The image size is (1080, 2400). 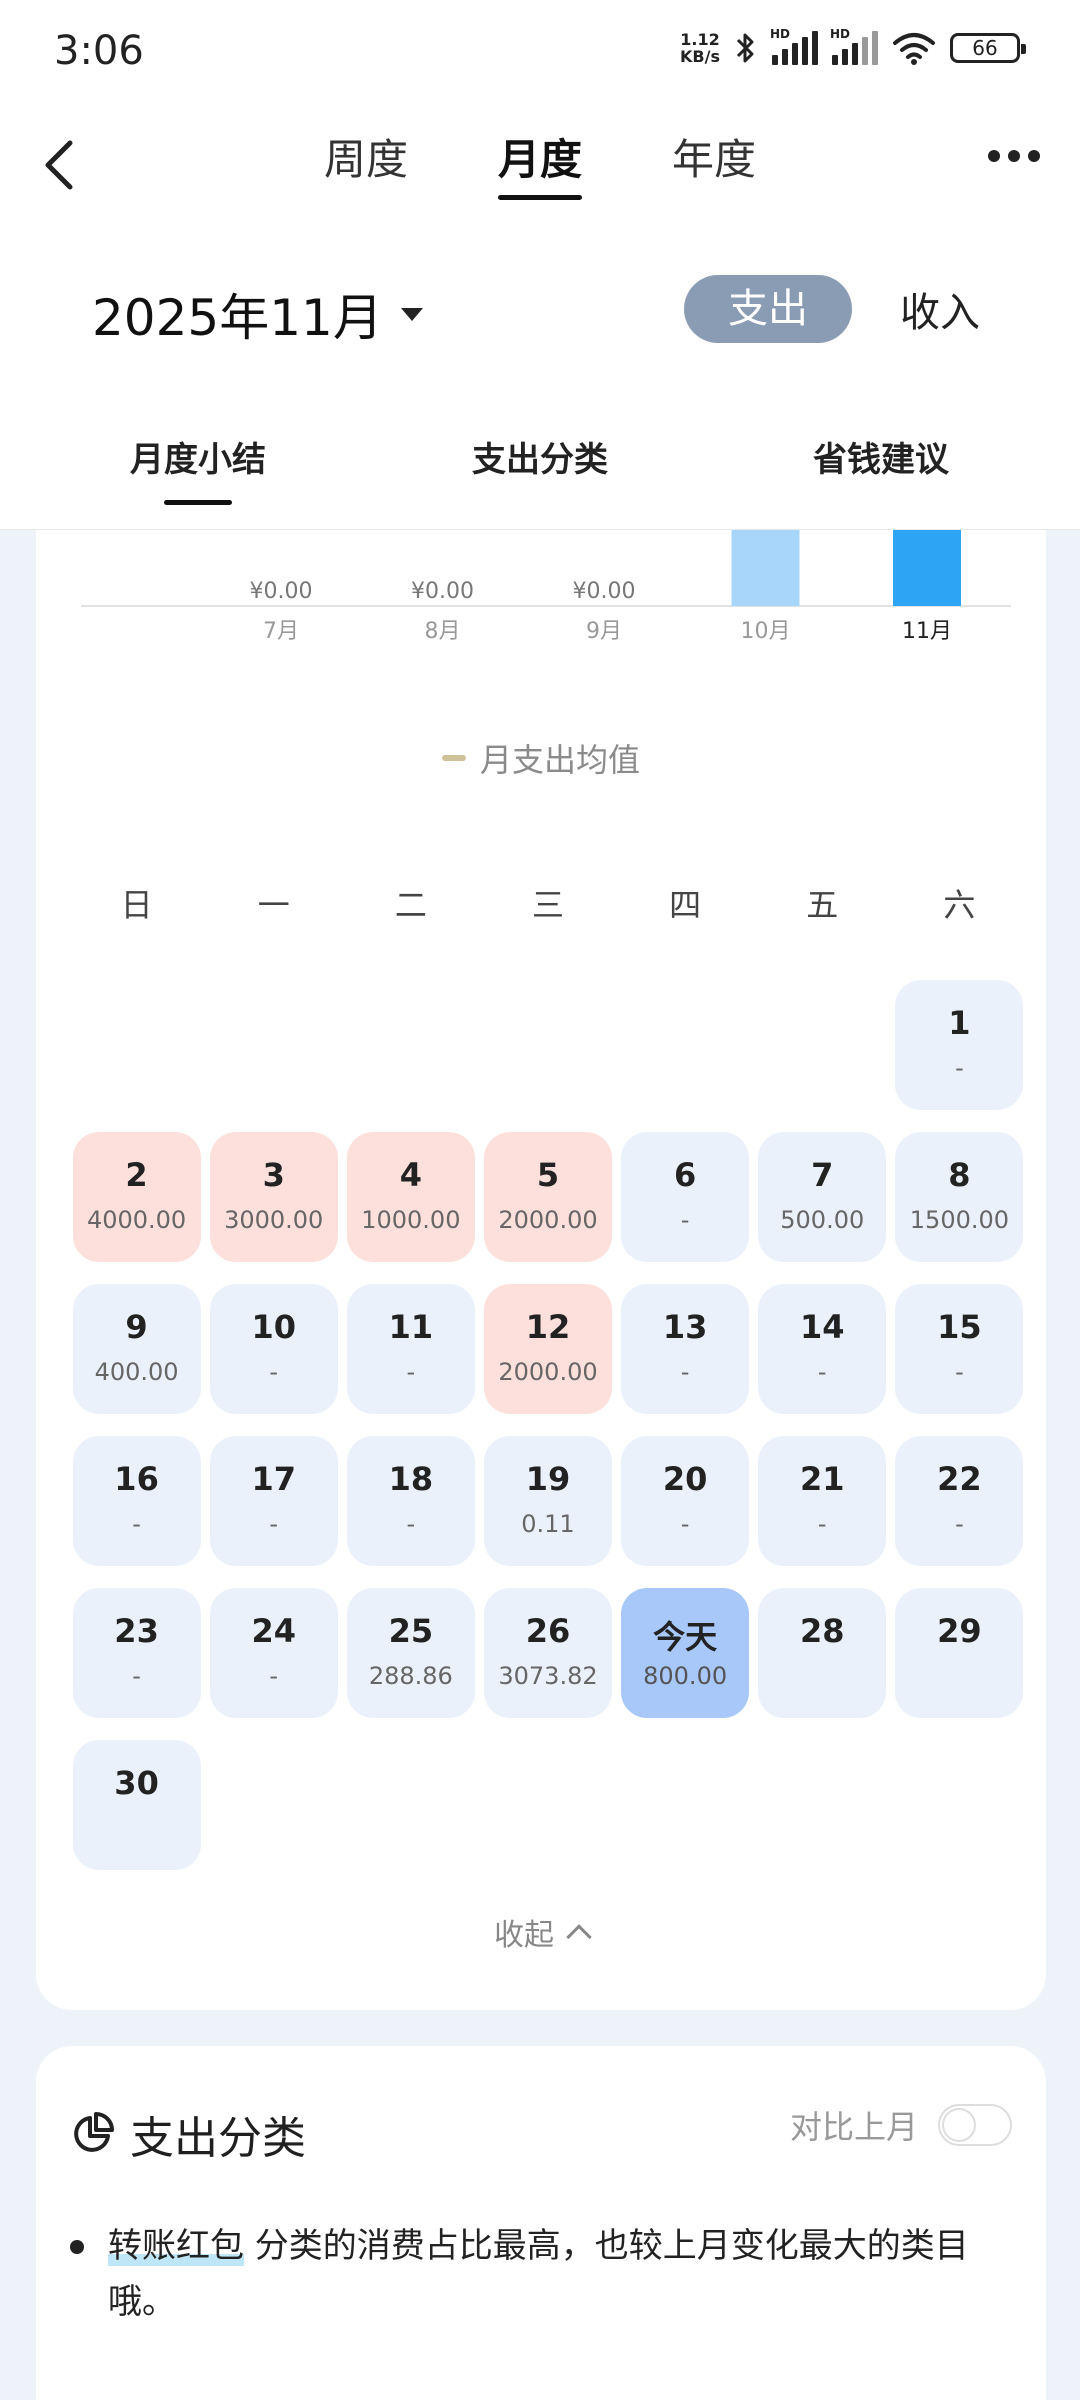 What do you see at coordinates (176, 2246) in the screenshot?
I see `insight-highlight: 转账红包` at bounding box center [176, 2246].